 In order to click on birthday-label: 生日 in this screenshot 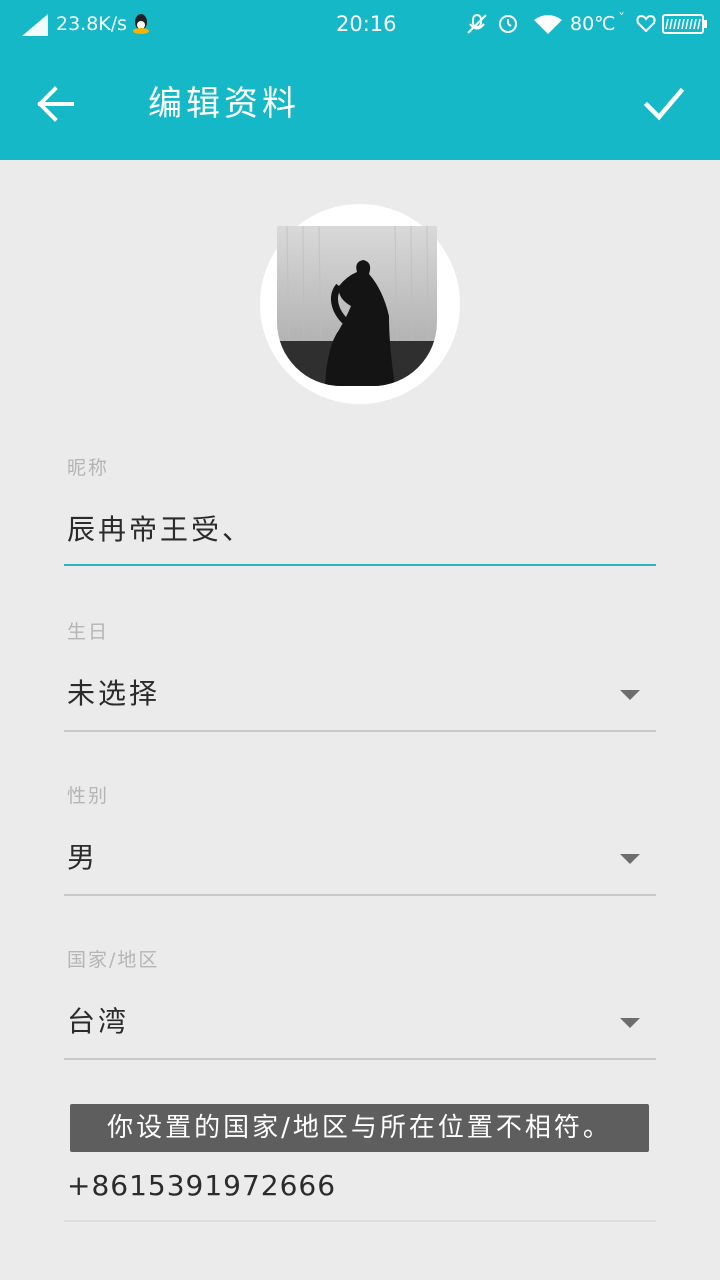, I will do `click(88, 632)`.